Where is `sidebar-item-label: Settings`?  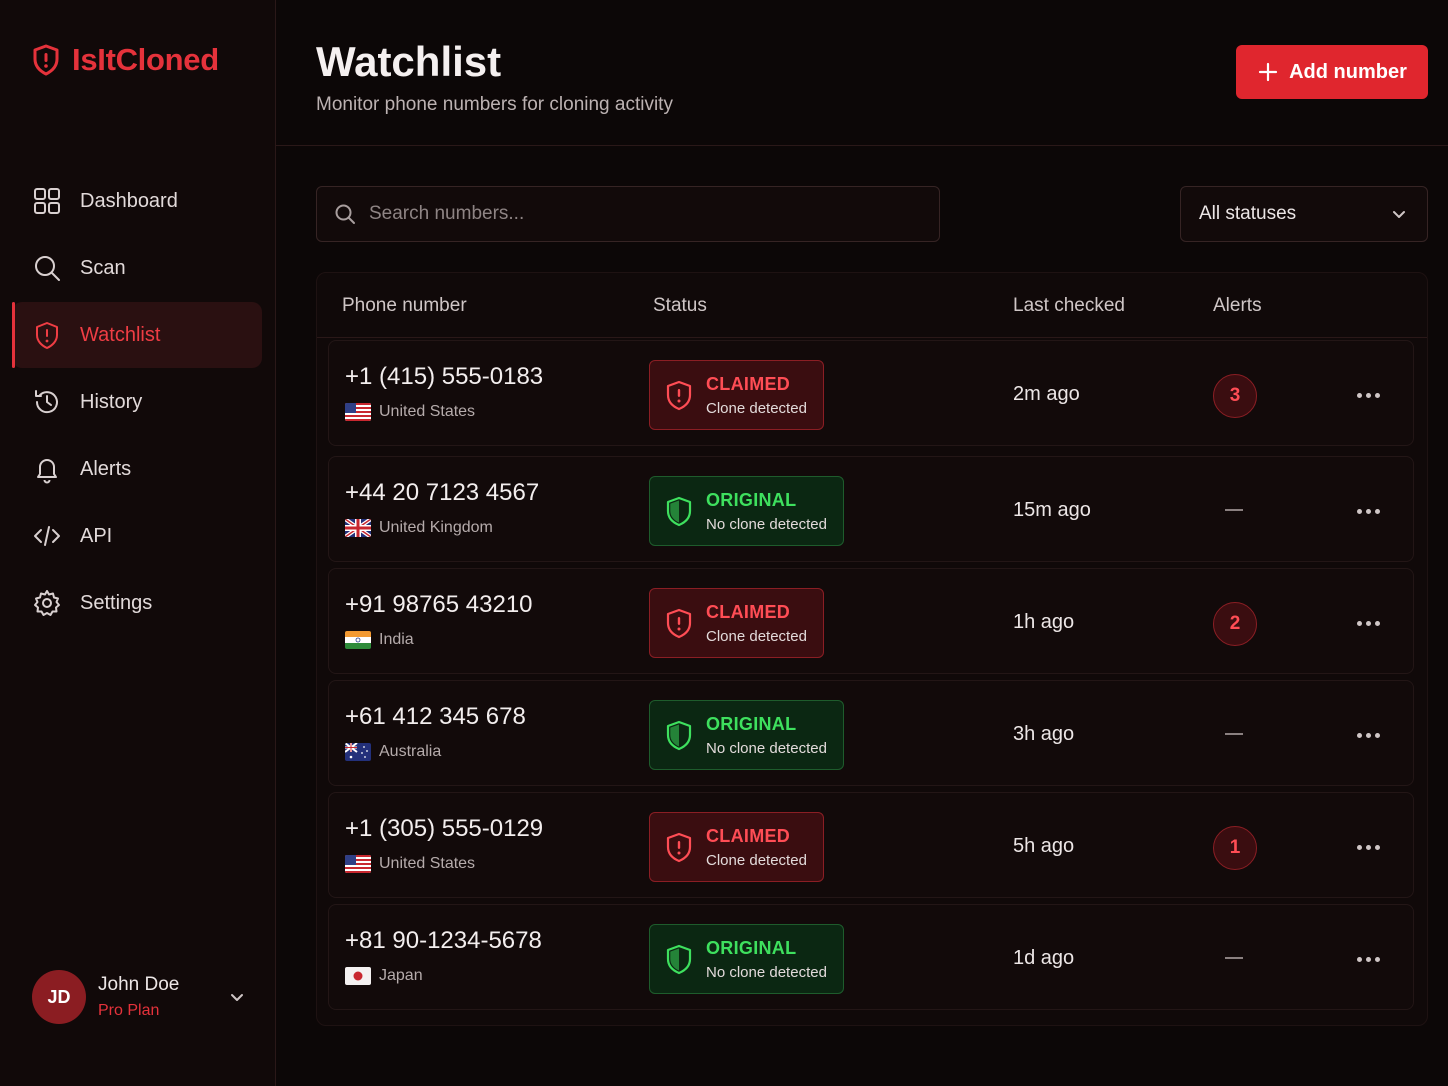 sidebar-item-label: Settings is located at coordinates (116, 602).